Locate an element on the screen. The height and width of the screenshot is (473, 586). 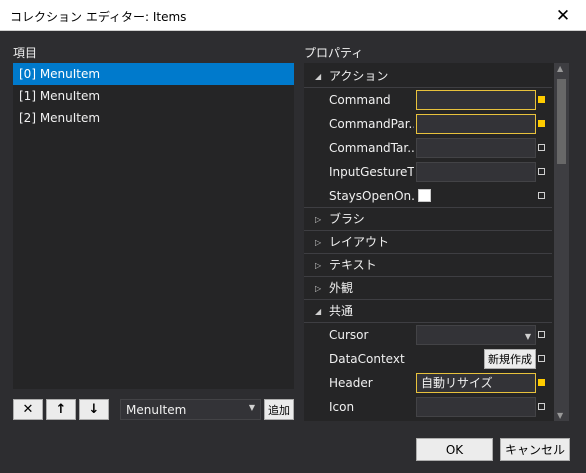
category-brush: ▷ ブラシ is located at coordinates (428, 219).